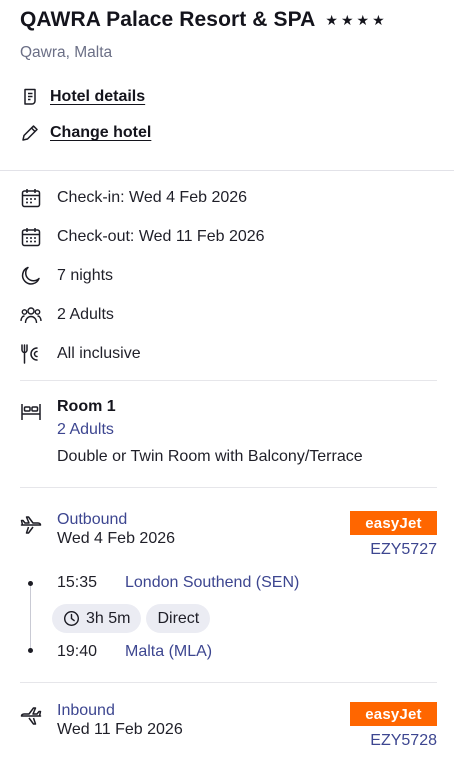  I want to click on inbound-info: Inbound Wed 11 Feb 2026, so click(120, 720).